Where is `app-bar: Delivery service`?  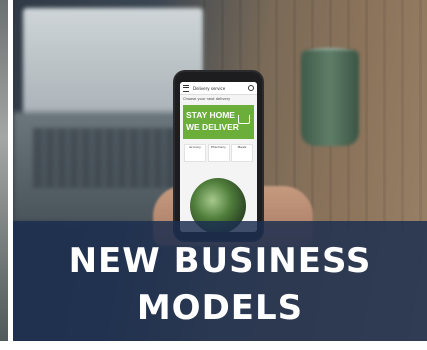
app-bar: Delivery service is located at coordinates (218, 88).